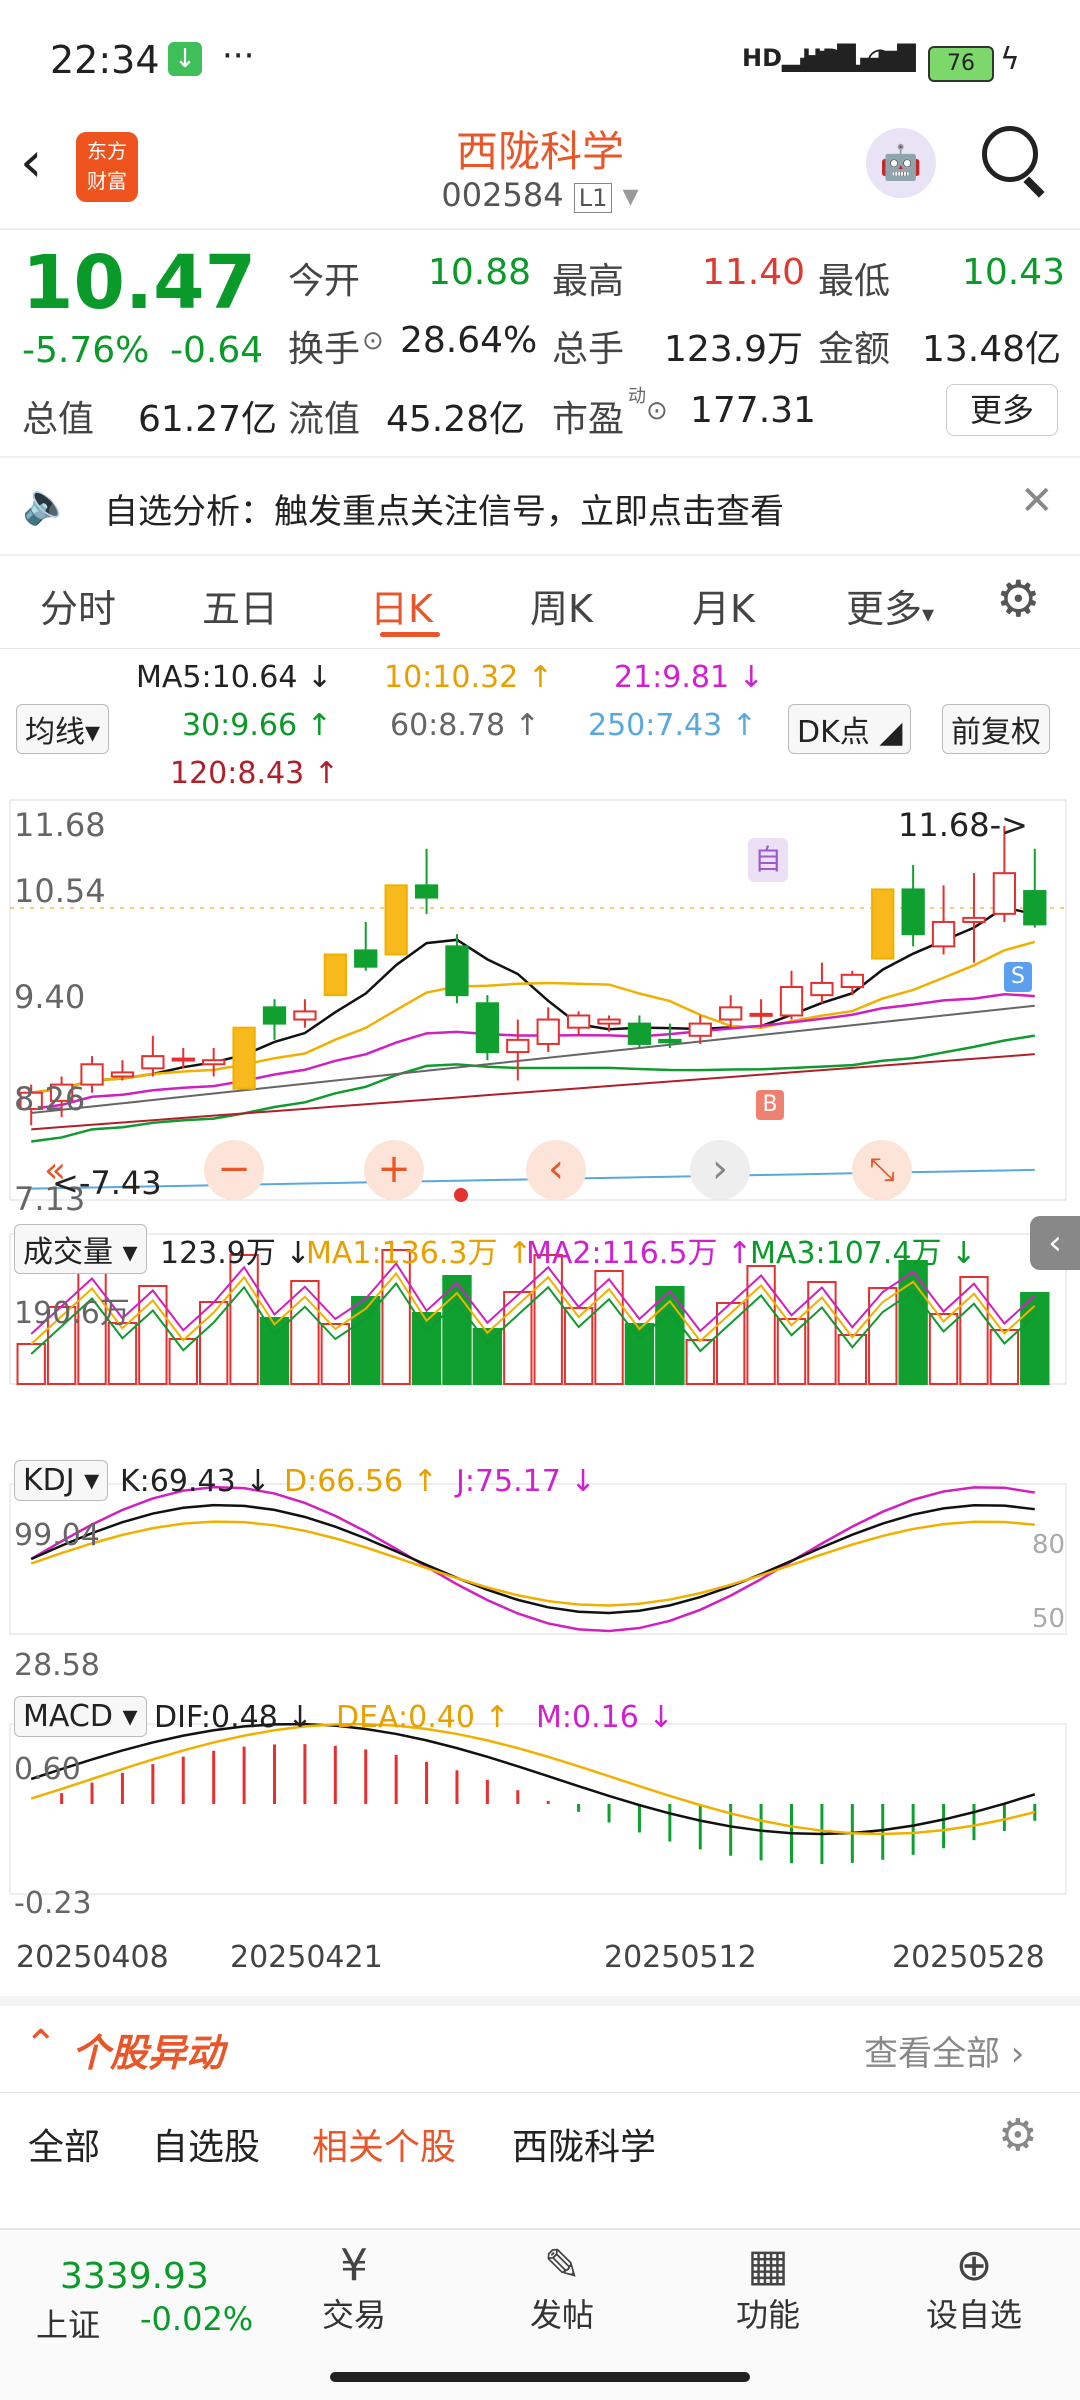 The image size is (1080, 2400). What do you see at coordinates (882, 1170) in the screenshot?
I see `fullscreen-icon: ⤡` at bounding box center [882, 1170].